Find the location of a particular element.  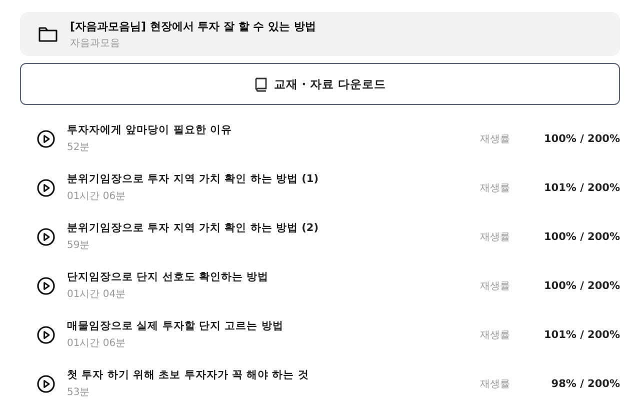

lesson-duration: 01시간 04분 is located at coordinates (97, 294).